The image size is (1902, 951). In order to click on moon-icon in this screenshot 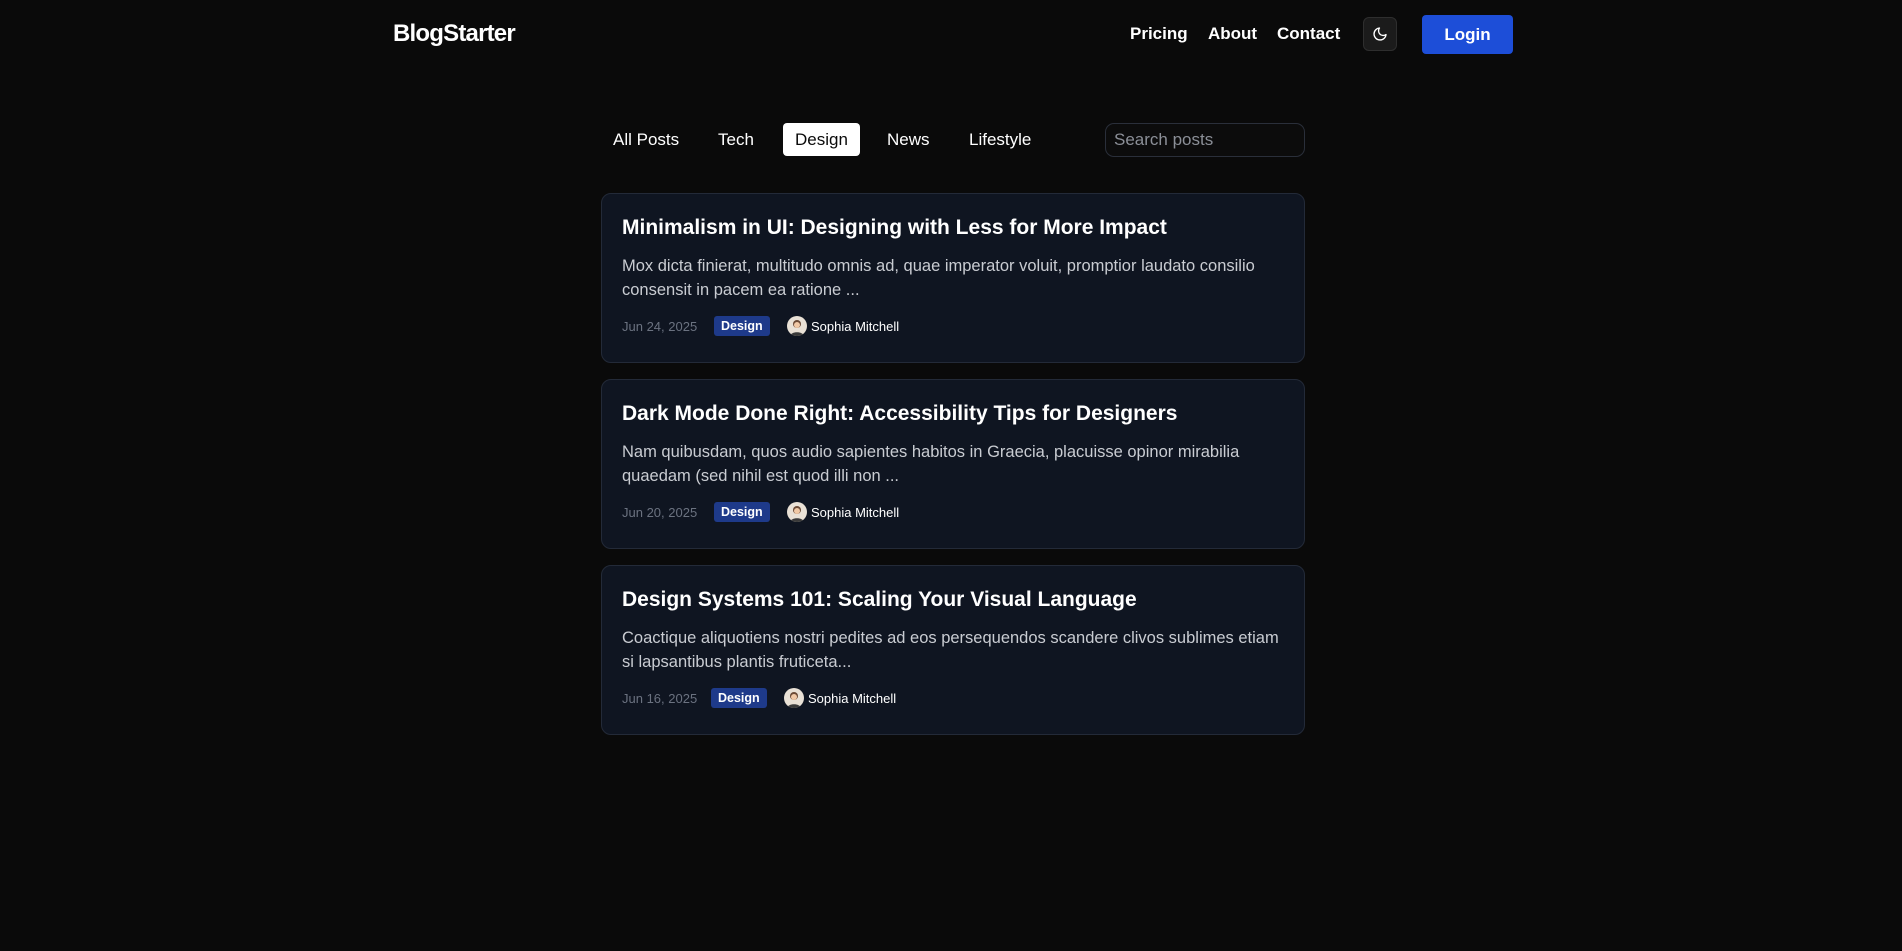, I will do `click(1380, 34)`.